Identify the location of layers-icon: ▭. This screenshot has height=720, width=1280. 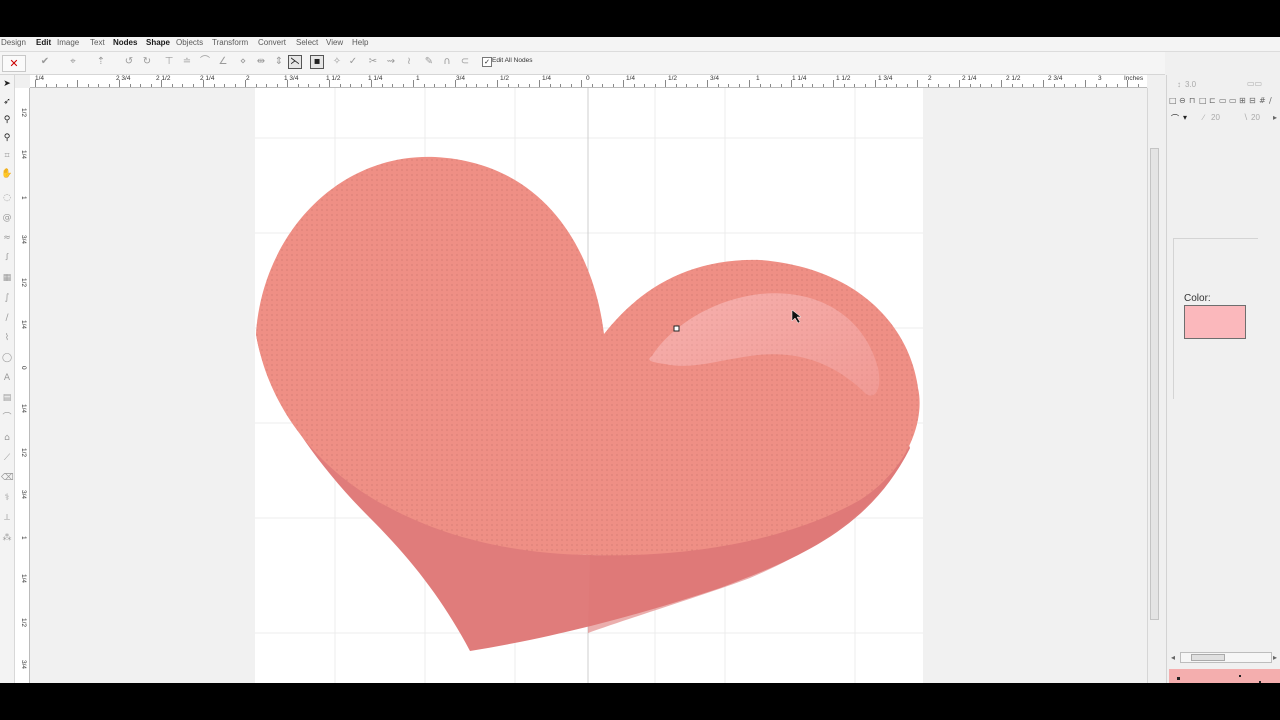
(1233, 100).